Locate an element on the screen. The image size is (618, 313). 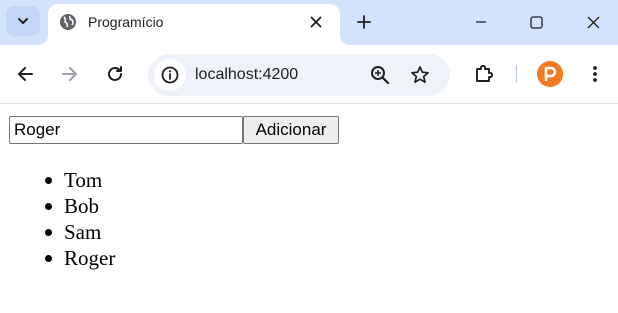
globe-icon is located at coordinates (68, 22).